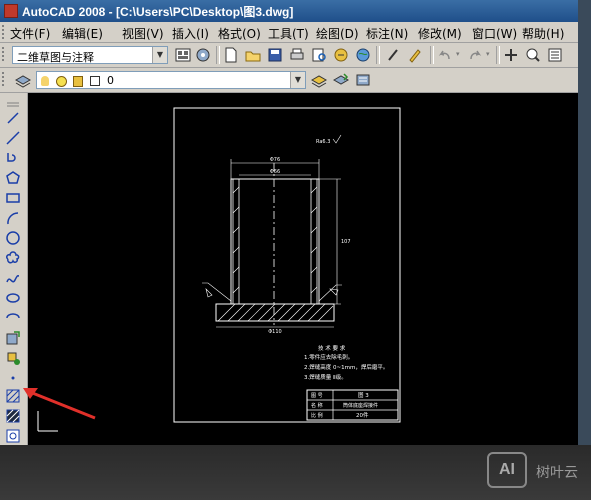 The image size is (591, 500). Describe the element at coordinates (13, 338) in the screenshot. I see `insert-block-icon` at that location.